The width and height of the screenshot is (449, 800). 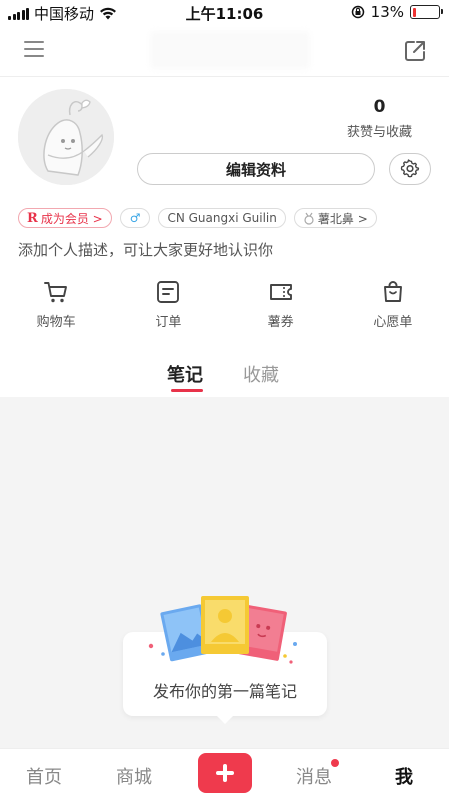 I want to click on tab-collections: 收藏, so click(x=261, y=374).